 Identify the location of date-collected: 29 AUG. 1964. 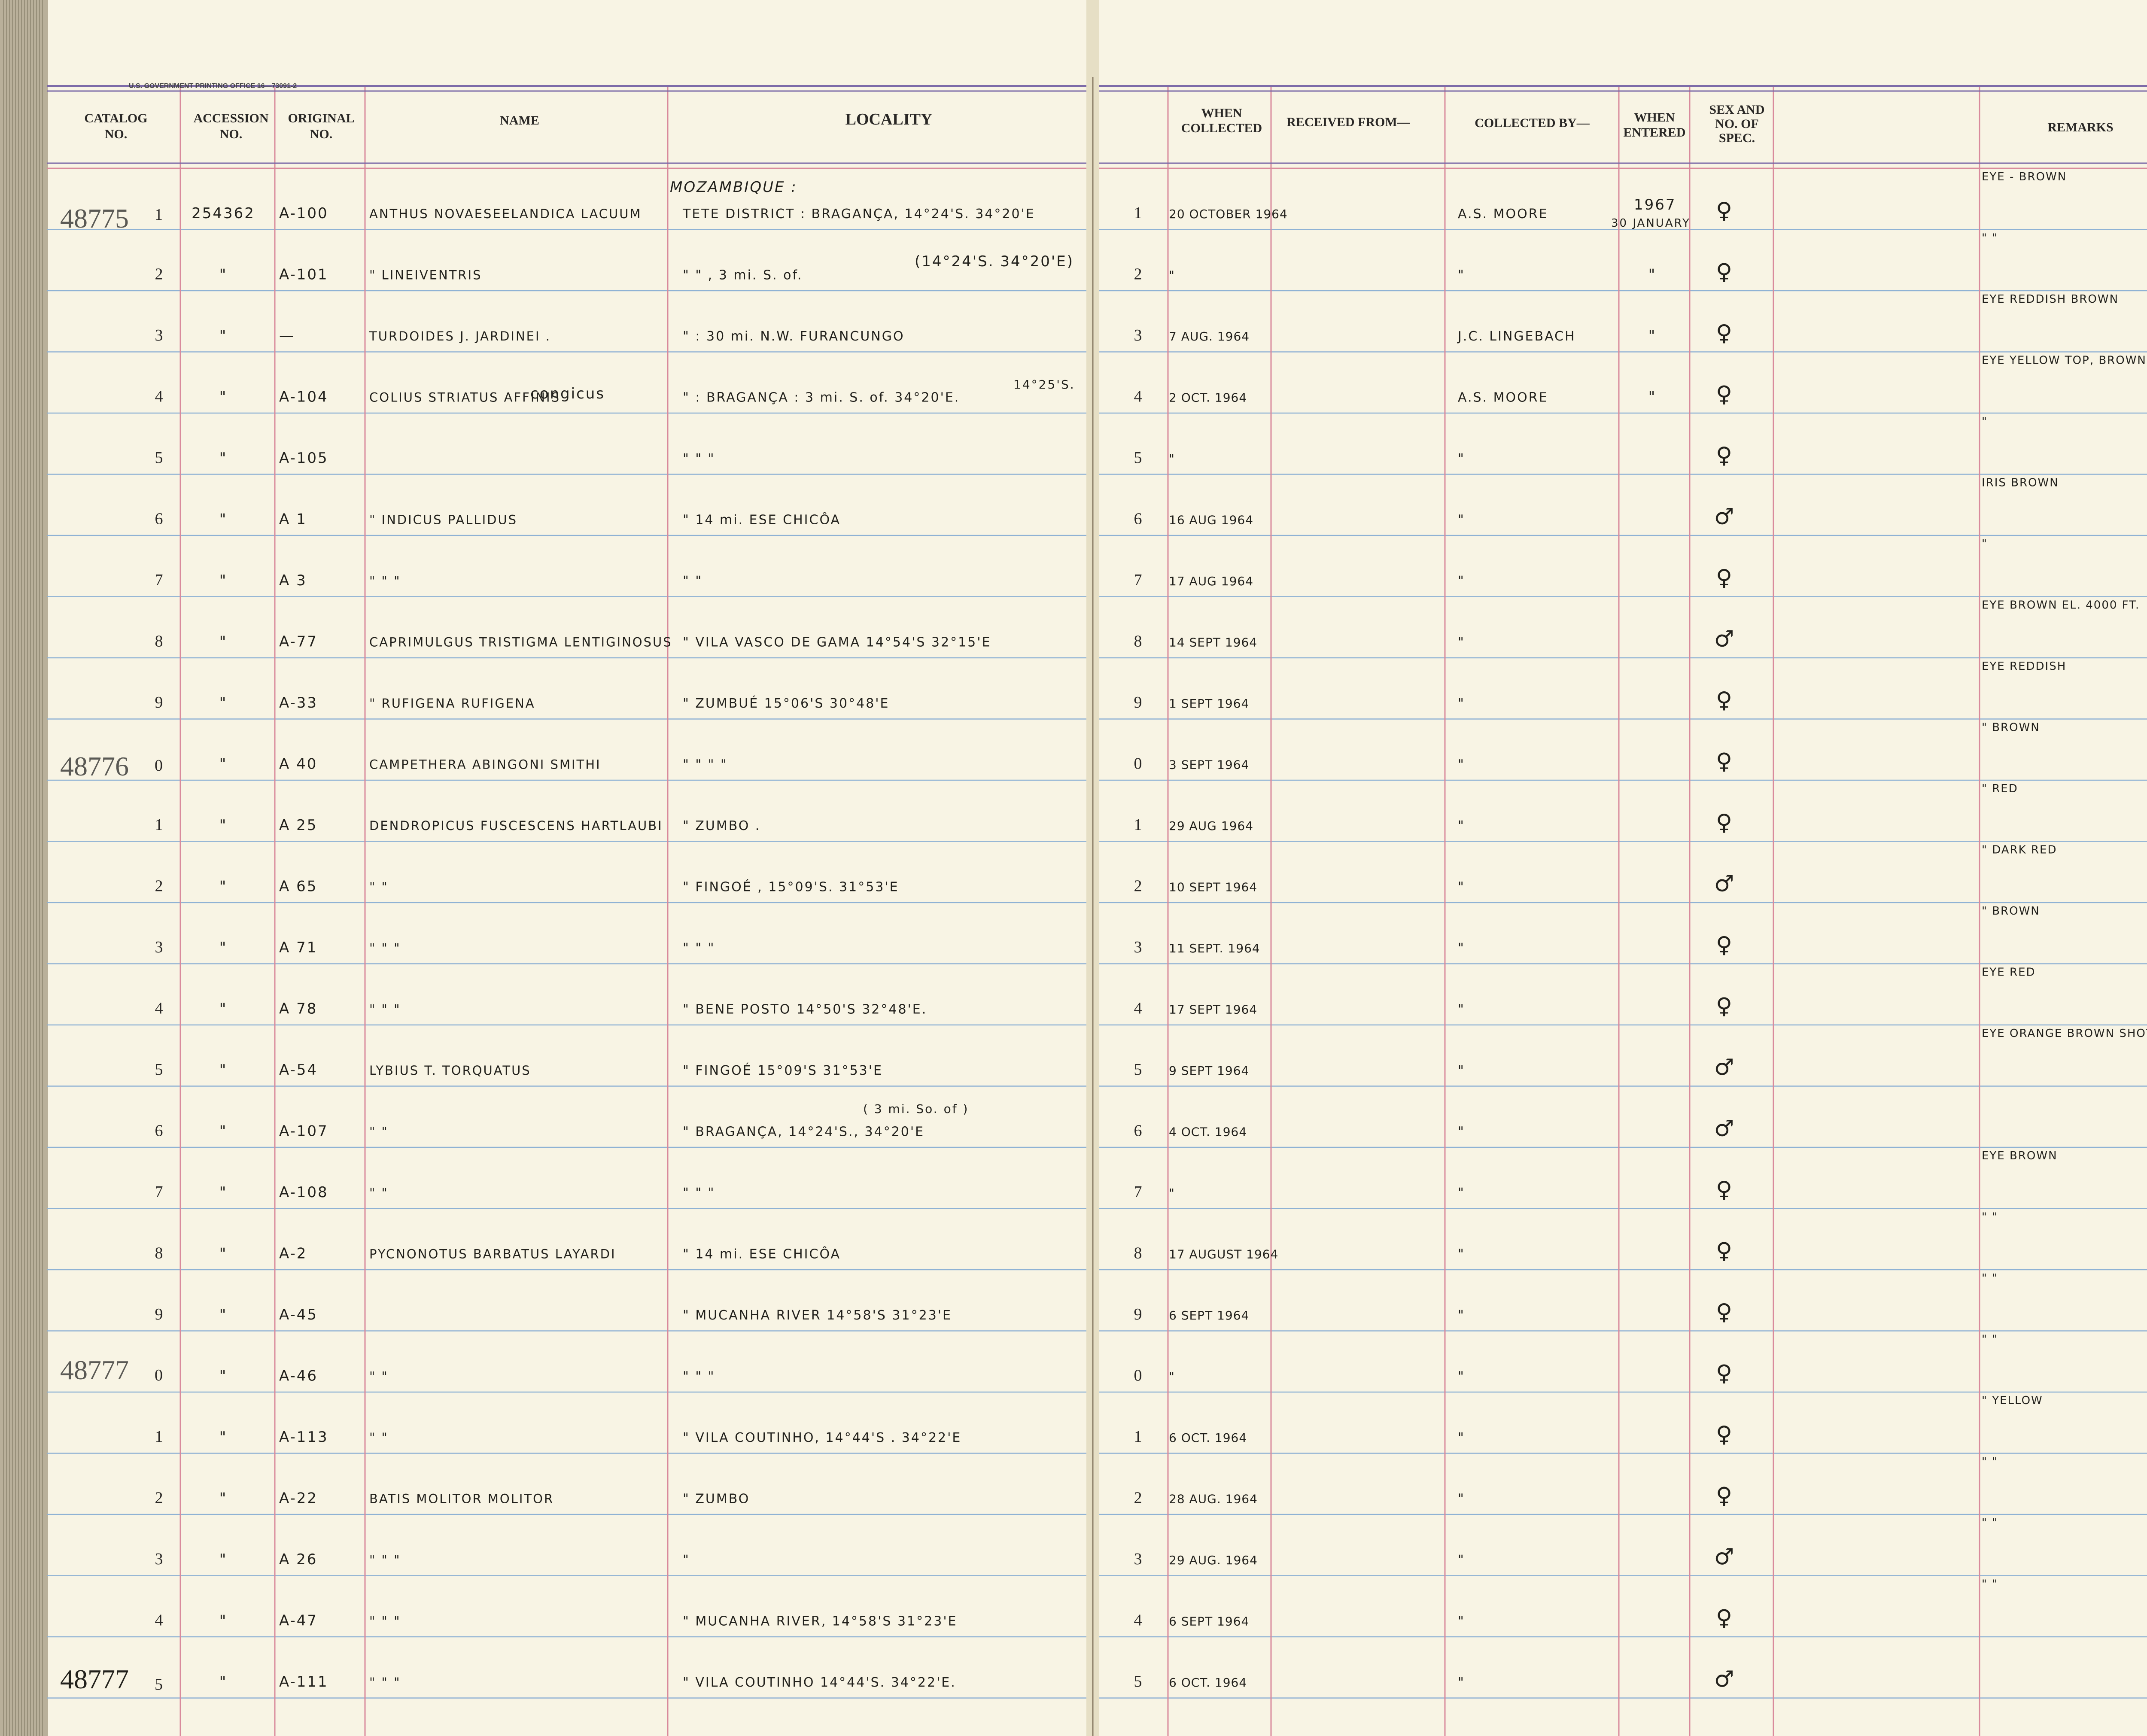
(1213, 1560).